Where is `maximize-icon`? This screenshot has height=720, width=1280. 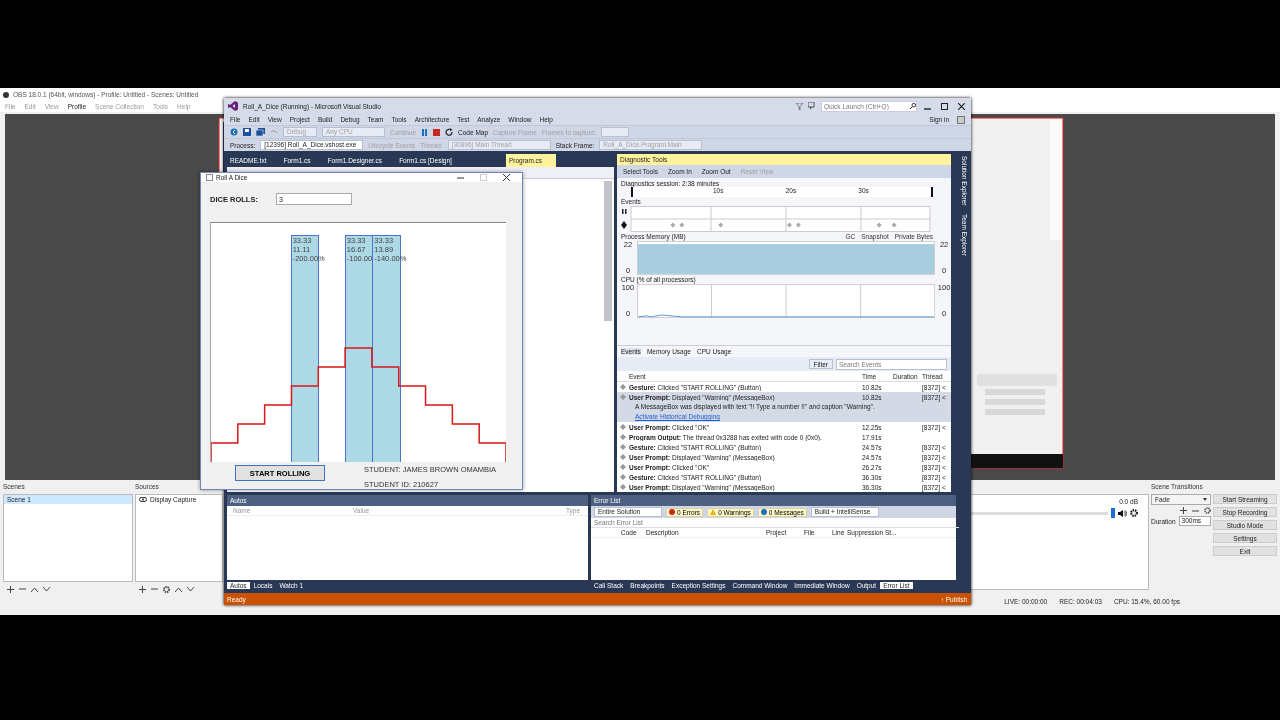 maximize-icon is located at coordinates (944, 106).